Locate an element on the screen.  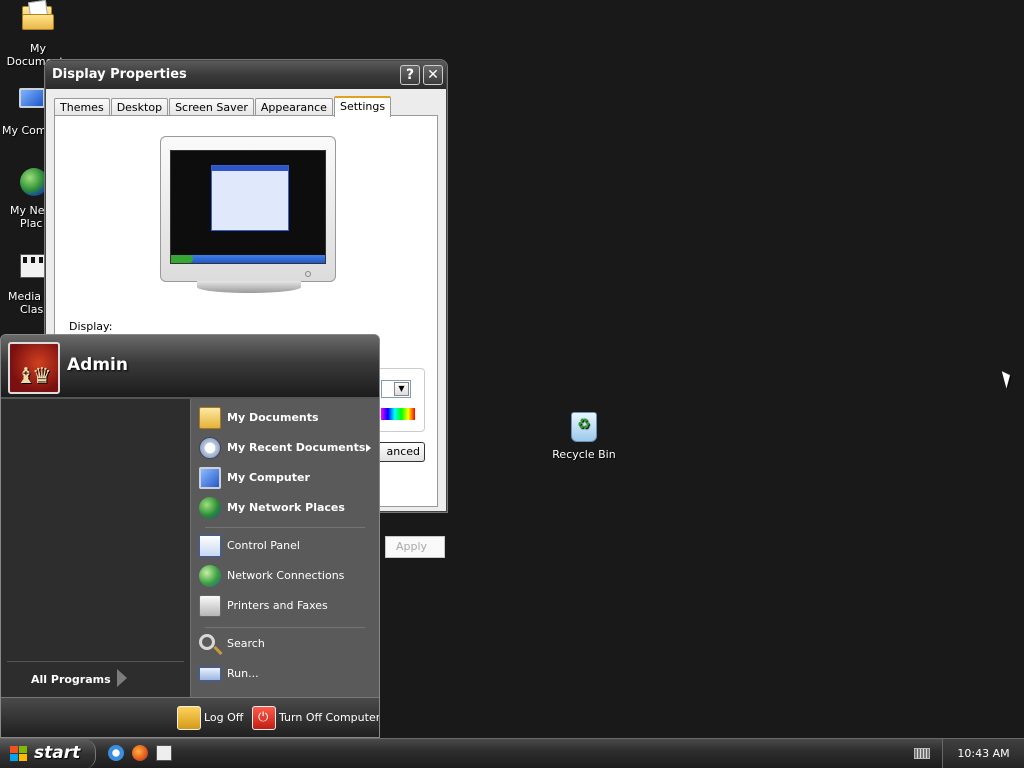
control-panel-icon is located at coordinates (210, 546).